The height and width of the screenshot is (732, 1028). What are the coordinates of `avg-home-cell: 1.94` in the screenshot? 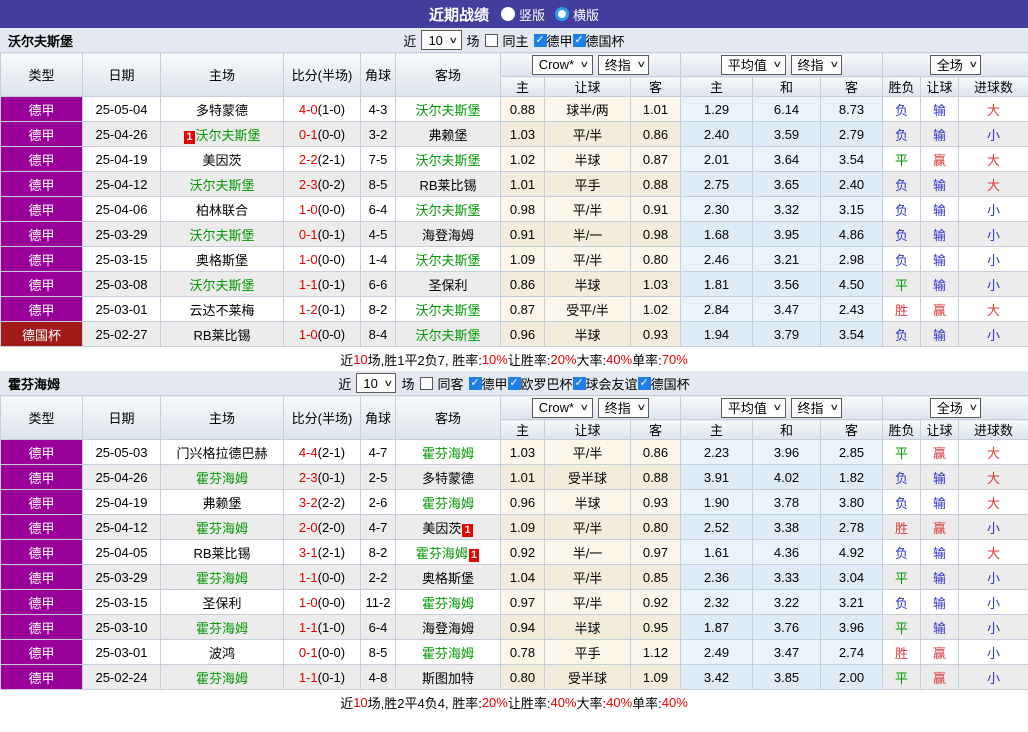 It's located at (717, 334).